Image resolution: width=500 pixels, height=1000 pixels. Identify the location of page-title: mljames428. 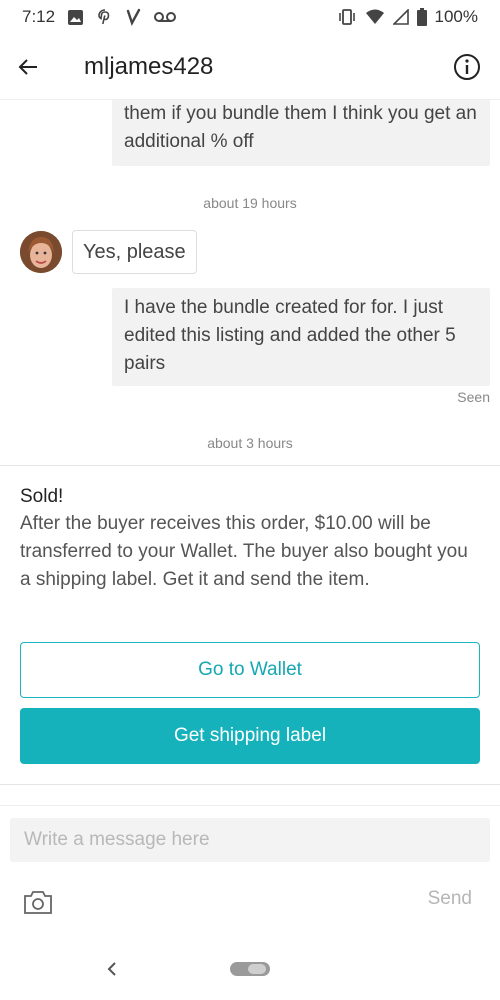
(149, 66).